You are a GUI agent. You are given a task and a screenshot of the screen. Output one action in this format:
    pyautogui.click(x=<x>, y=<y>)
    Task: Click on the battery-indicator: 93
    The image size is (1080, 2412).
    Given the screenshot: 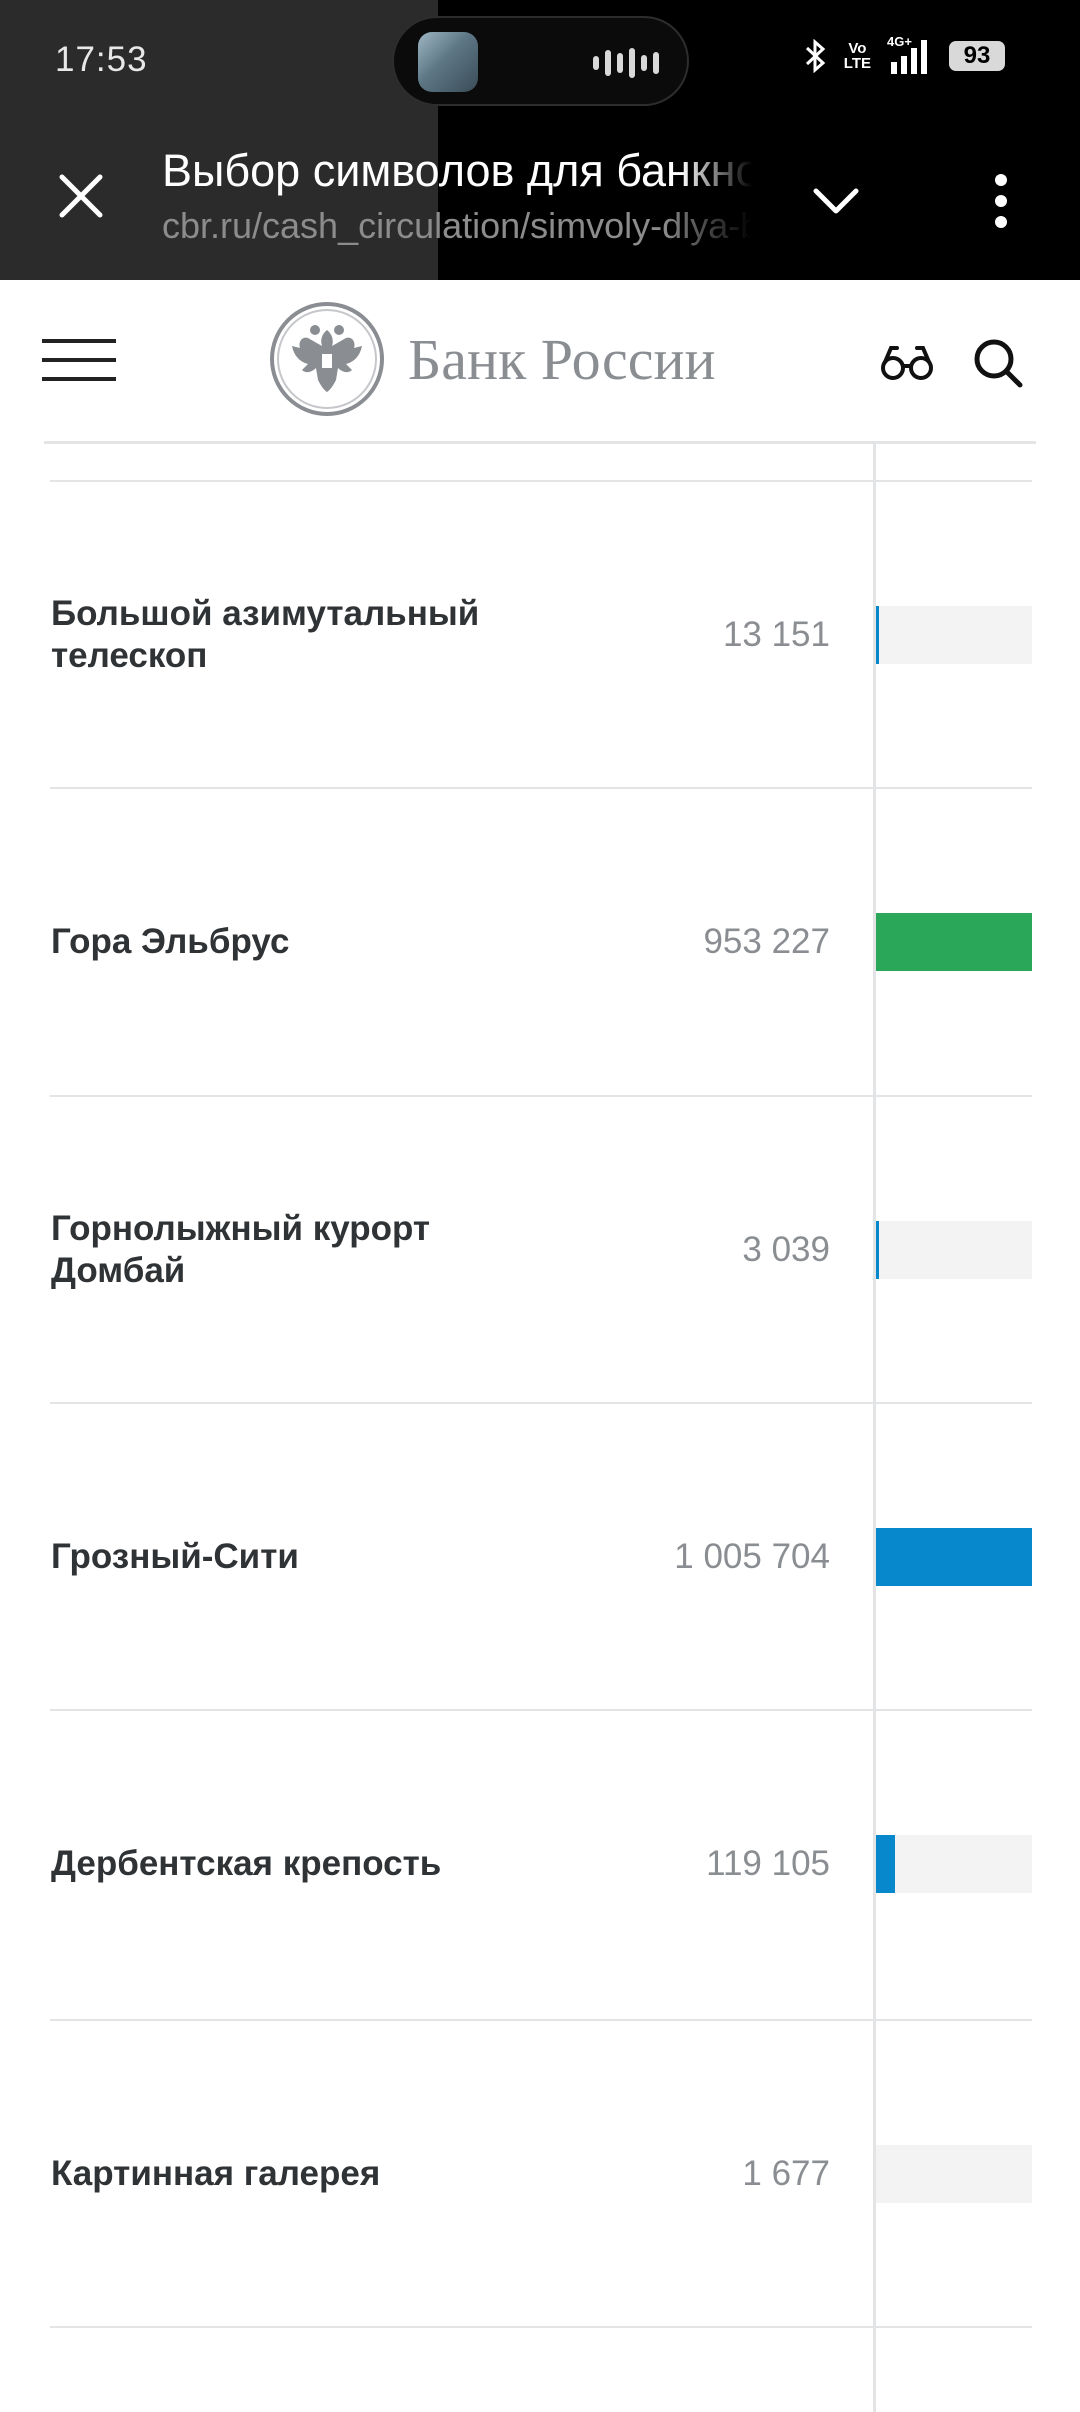 What is the action you would take?
    pyautogui.click(x=977, y=56)
    